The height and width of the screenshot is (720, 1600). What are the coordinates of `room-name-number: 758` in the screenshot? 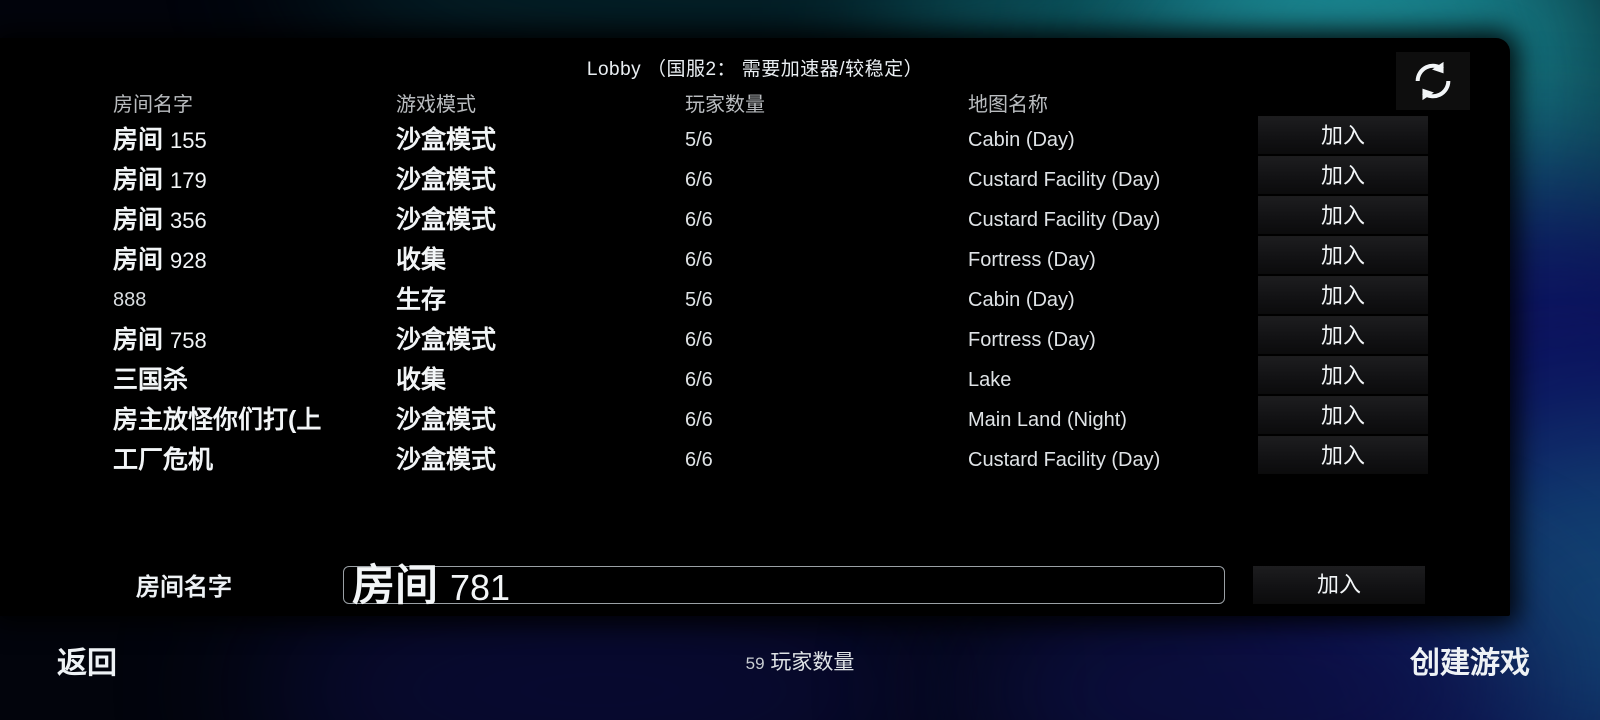 It's located at (188, 340).